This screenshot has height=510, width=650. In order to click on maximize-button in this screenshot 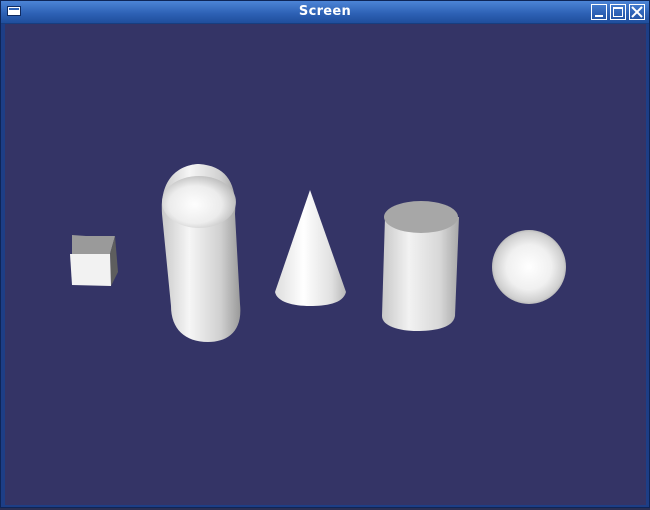, I will do `click(618, 12)`.